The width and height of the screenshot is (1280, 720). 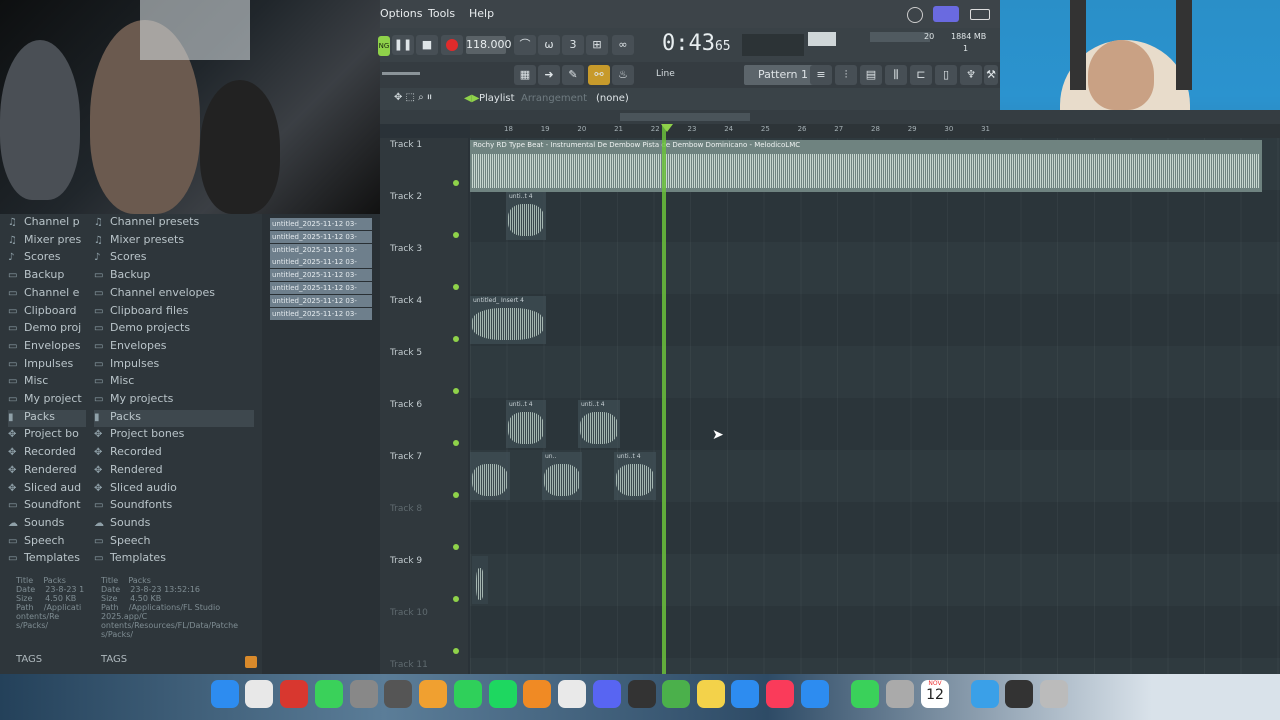 What do you see at coordinates (329, 694) in the screenshot?
I see `messages-icon` at bounding box center [329, 694].